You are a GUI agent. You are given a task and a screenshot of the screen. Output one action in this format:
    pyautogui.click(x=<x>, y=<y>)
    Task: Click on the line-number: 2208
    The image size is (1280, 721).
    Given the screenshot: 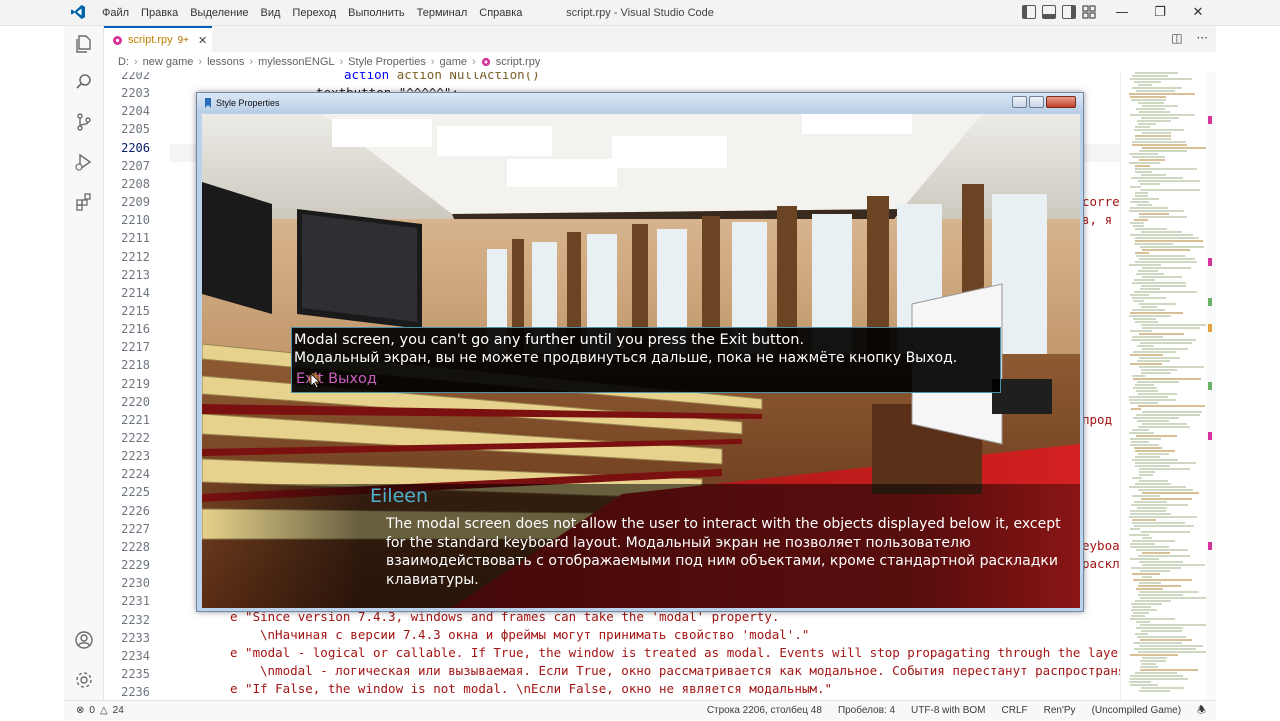 What is the action you would take?
    pyautogui.click(x=135, y=183)
    